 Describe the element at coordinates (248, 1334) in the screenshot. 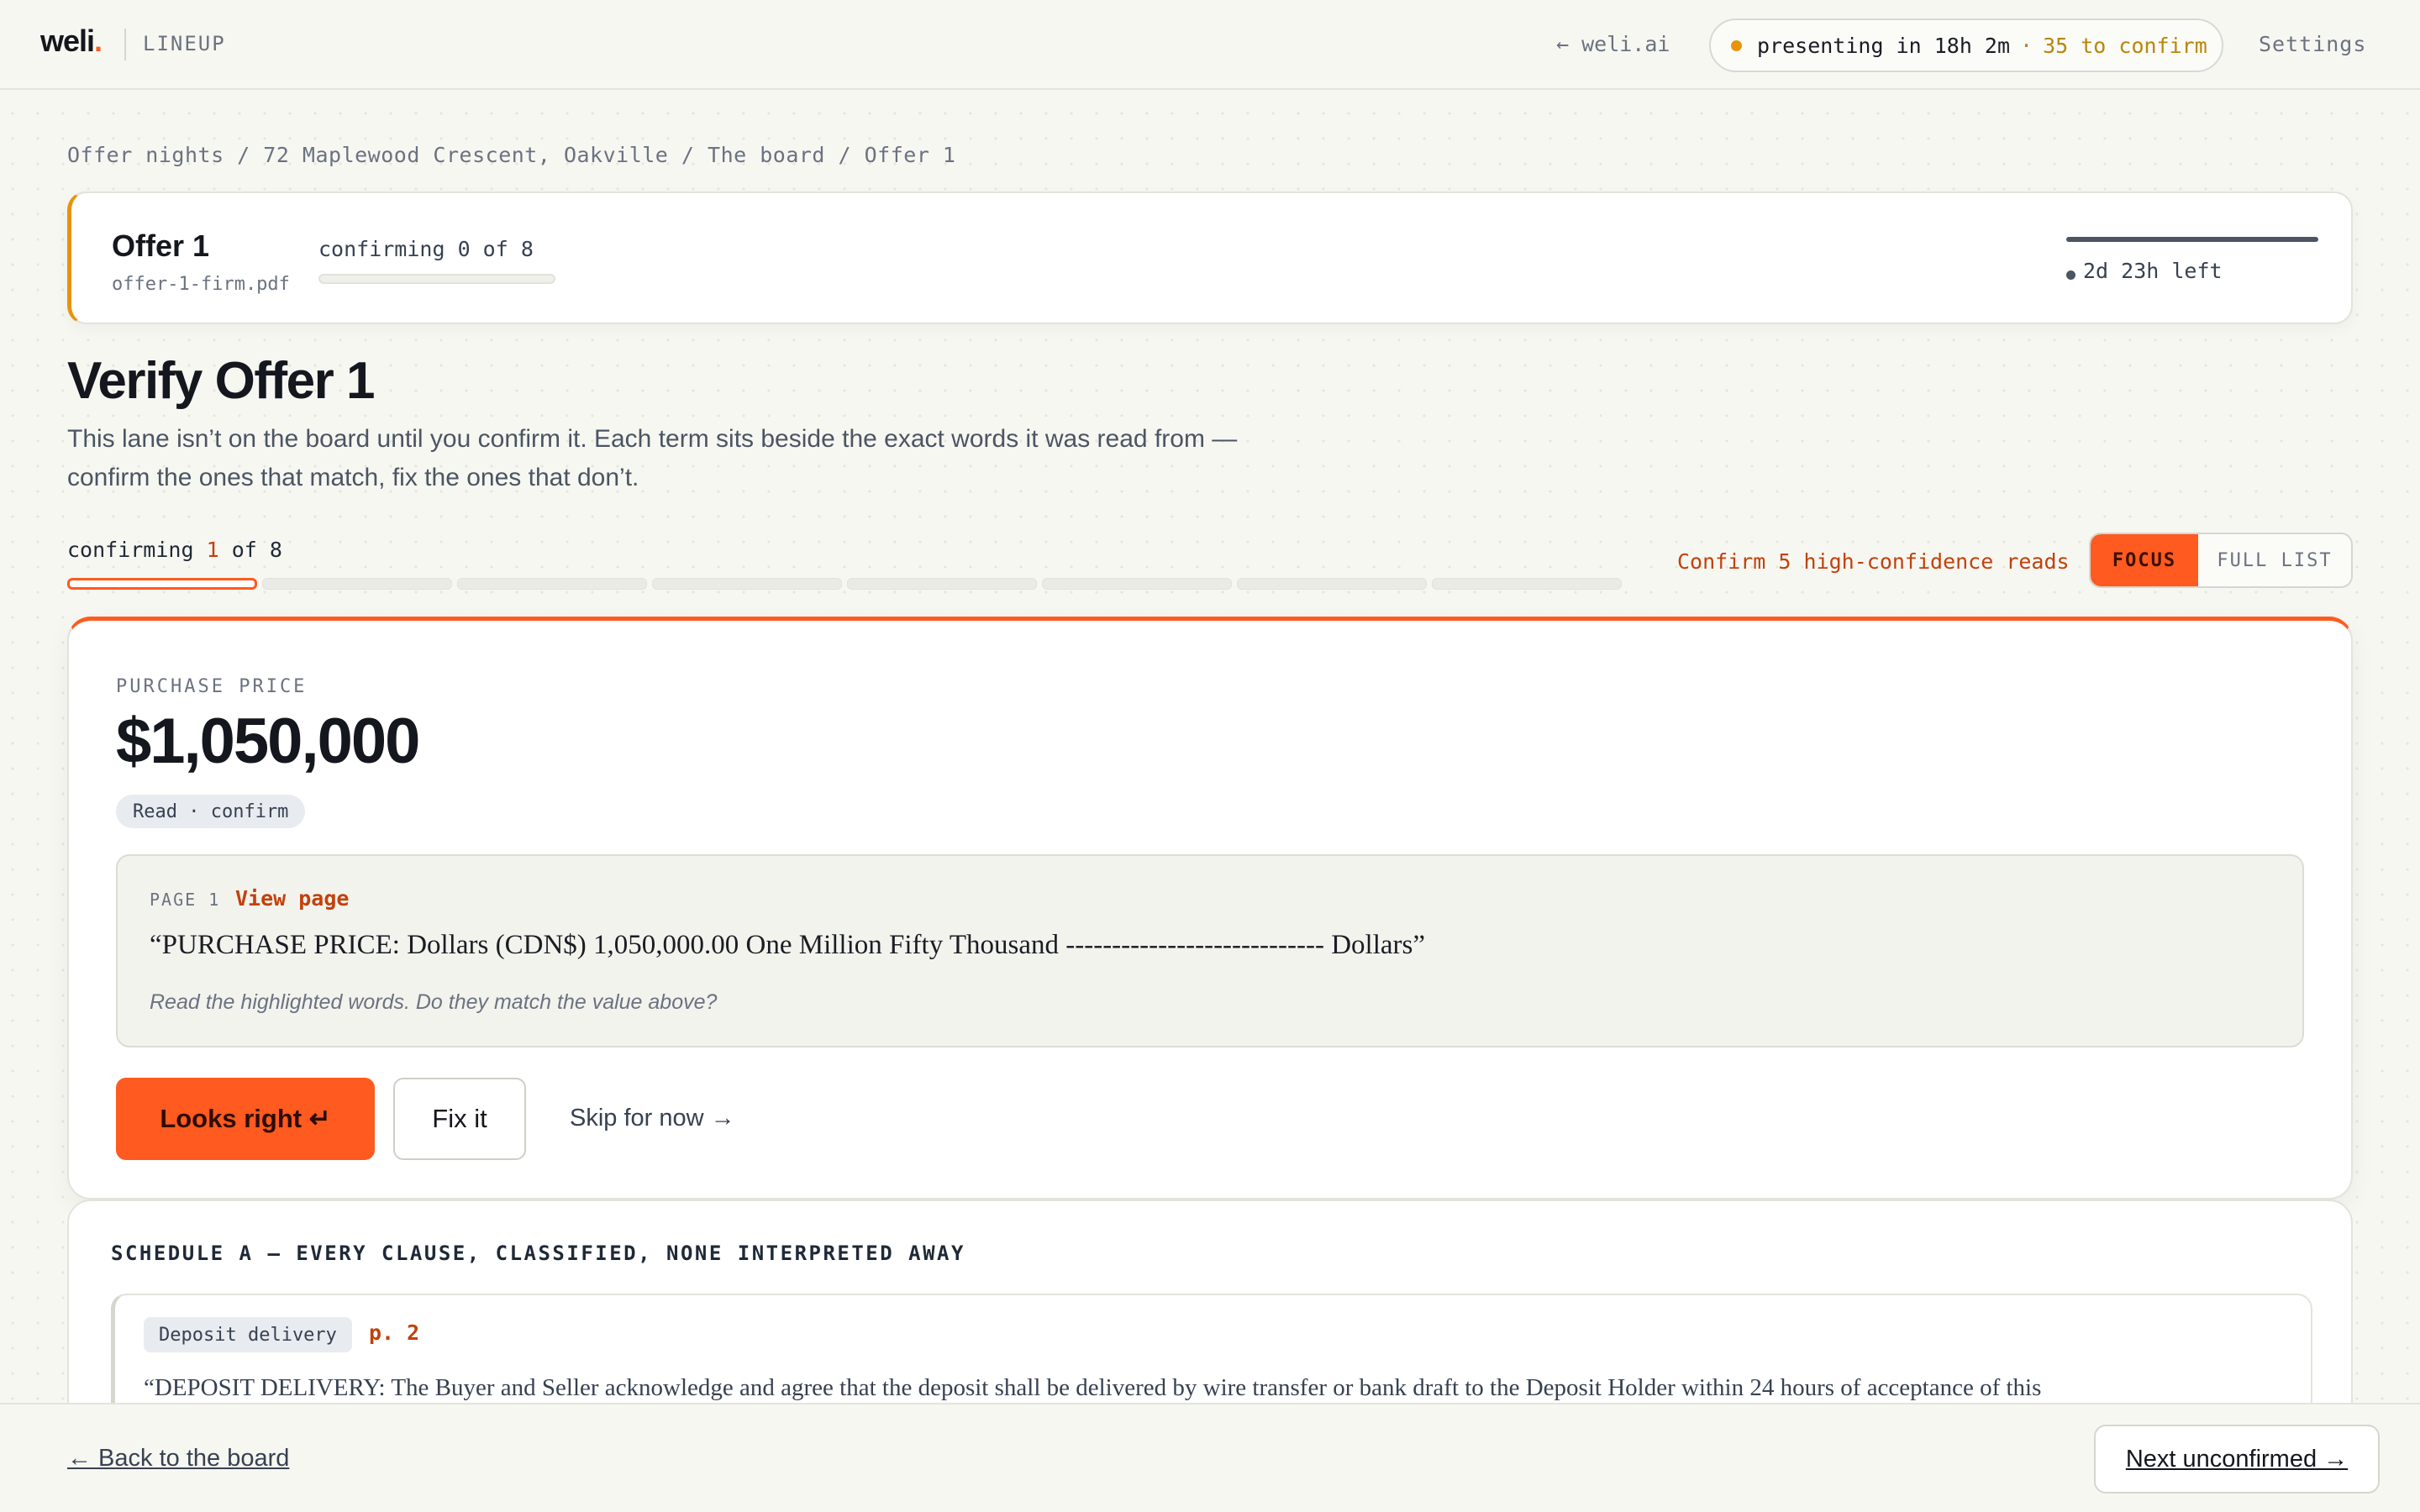

I see `clause-type-tag: Deposit delivery` at that location.